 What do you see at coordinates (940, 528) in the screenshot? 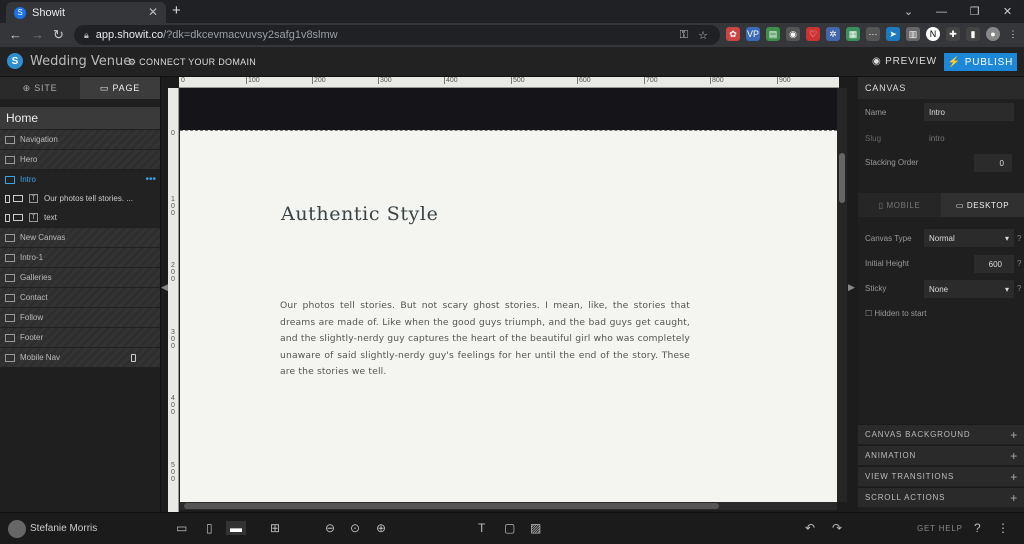
I see `get-help-link: GET HELP` at bounding box center [940, 528].